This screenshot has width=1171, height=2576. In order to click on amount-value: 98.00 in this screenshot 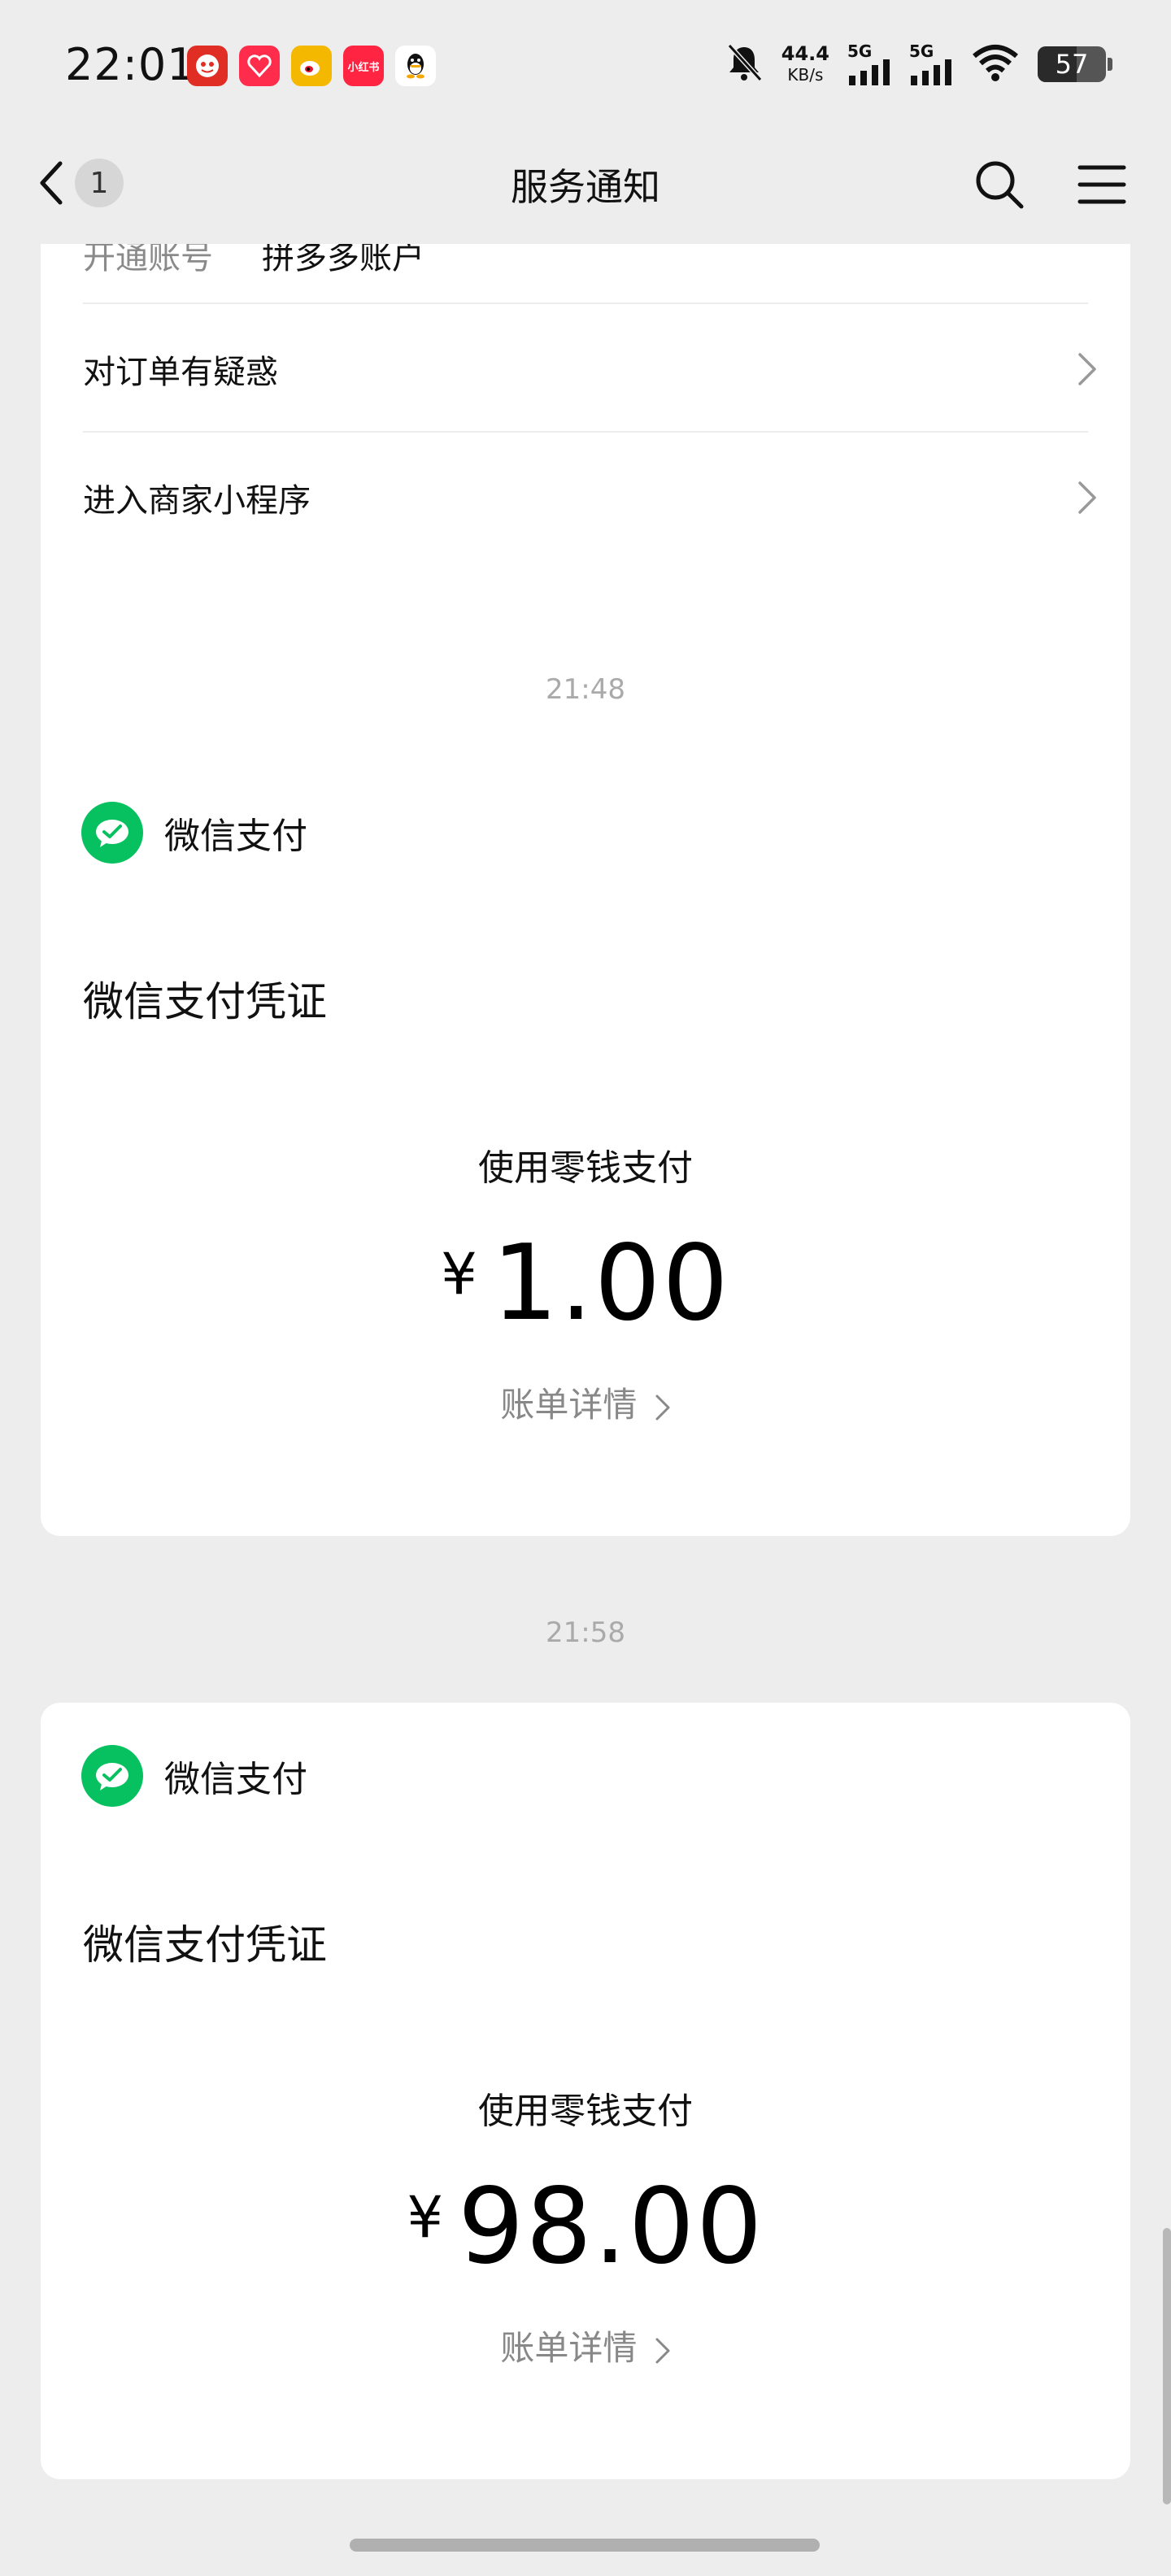, I will do `click(611, 2227)`.